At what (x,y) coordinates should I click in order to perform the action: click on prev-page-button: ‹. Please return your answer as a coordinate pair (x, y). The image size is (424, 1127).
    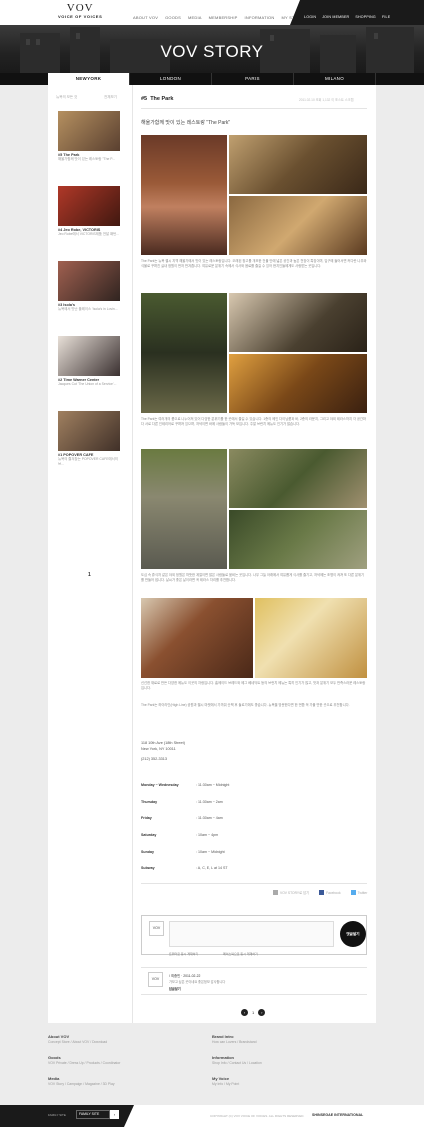
    Looking at the image, I should click on (244, 1012).